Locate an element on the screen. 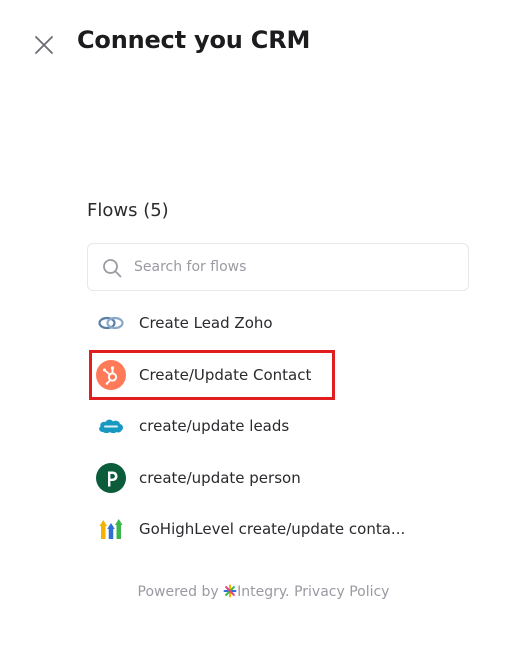 Image resolution: width=527 pixels, height=669 pixels. flow-item-create-lead-zoho: Create Lead Zoho is located at coordinates (278, 324).